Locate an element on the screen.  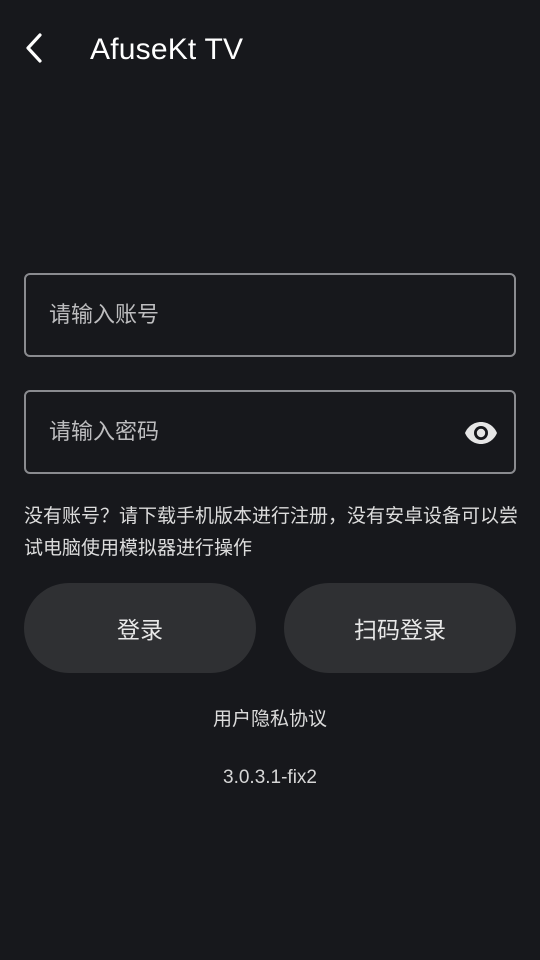
login-button: 登录 is located at coordinates (140, 628).